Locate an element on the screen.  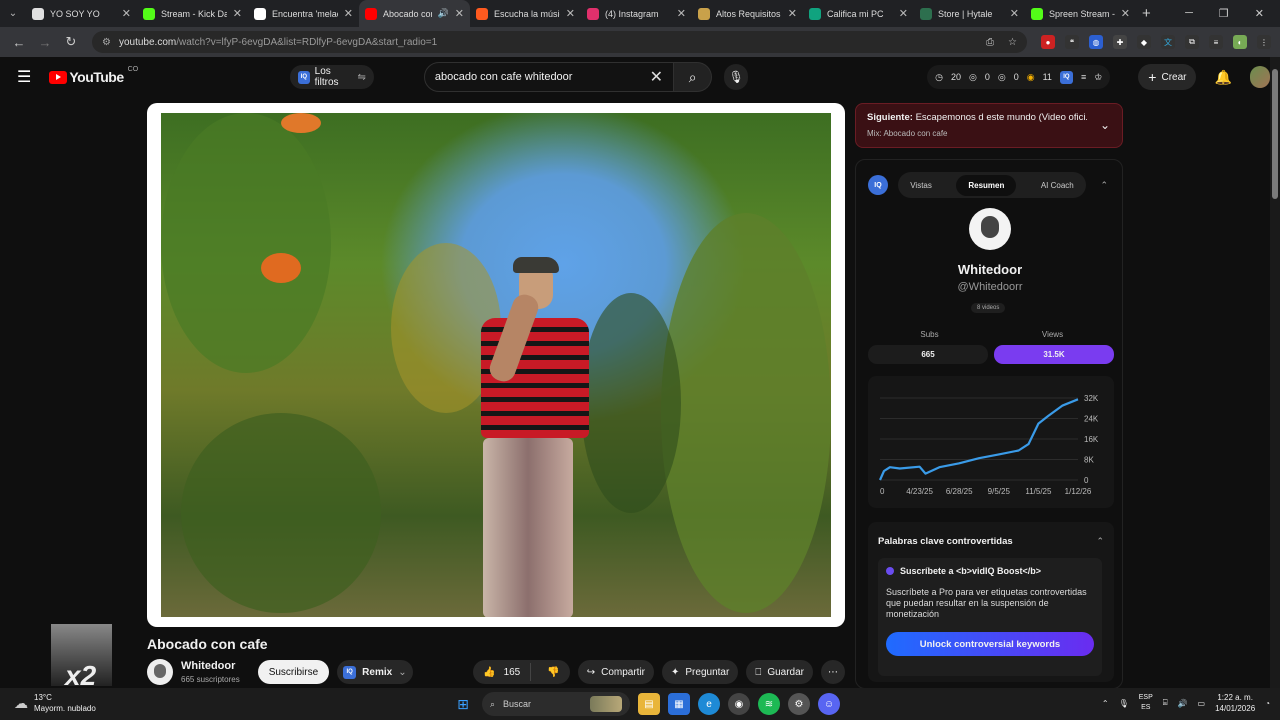
browser-tab: Store | Hytale ✕ is located at coordinates (969, 13).